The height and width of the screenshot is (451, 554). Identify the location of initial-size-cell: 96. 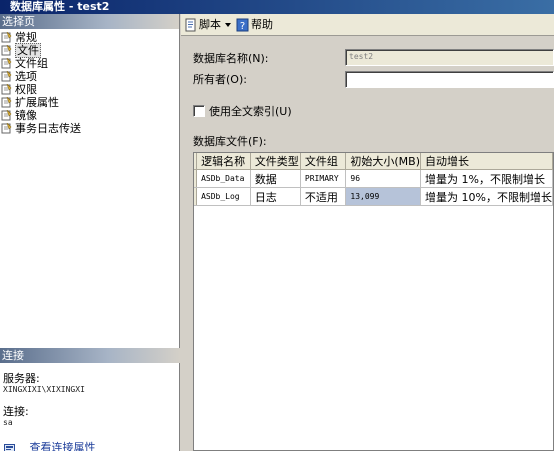
(383, 178).